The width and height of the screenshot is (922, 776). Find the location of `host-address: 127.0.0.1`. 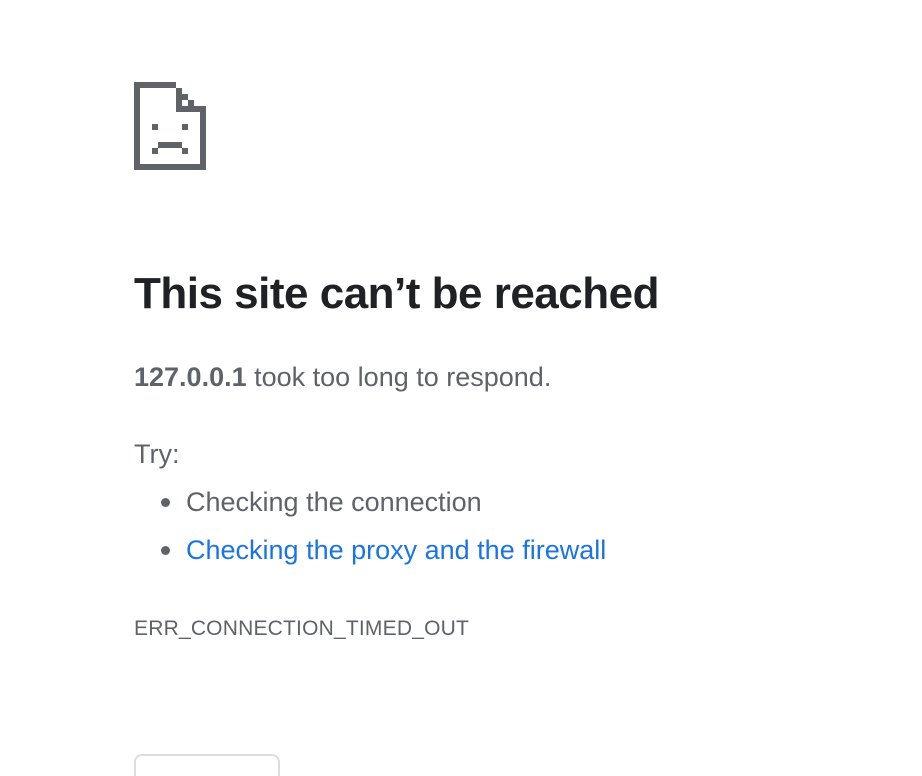

host-address: 127.0.0.1 is located at coordinates (190, 377).